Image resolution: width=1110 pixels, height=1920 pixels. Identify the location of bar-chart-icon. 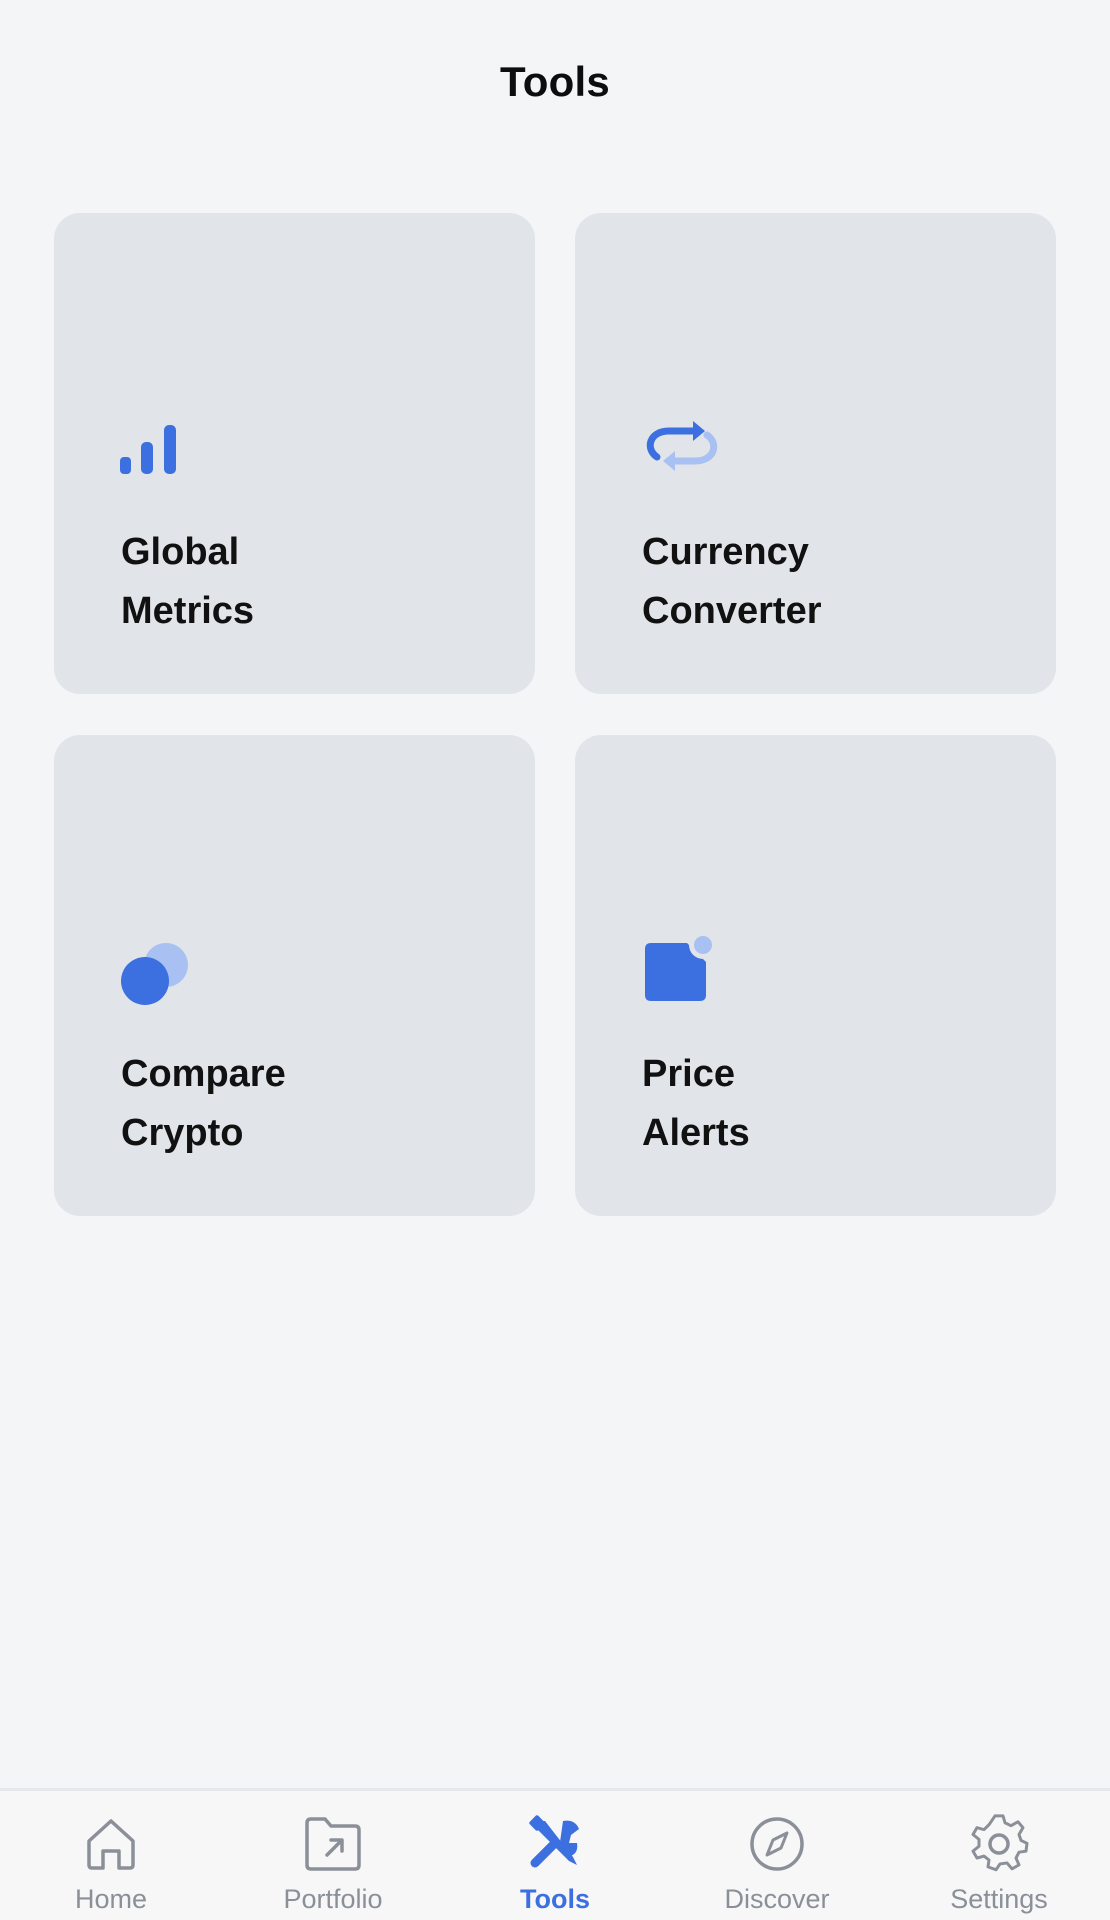
(162, 447).